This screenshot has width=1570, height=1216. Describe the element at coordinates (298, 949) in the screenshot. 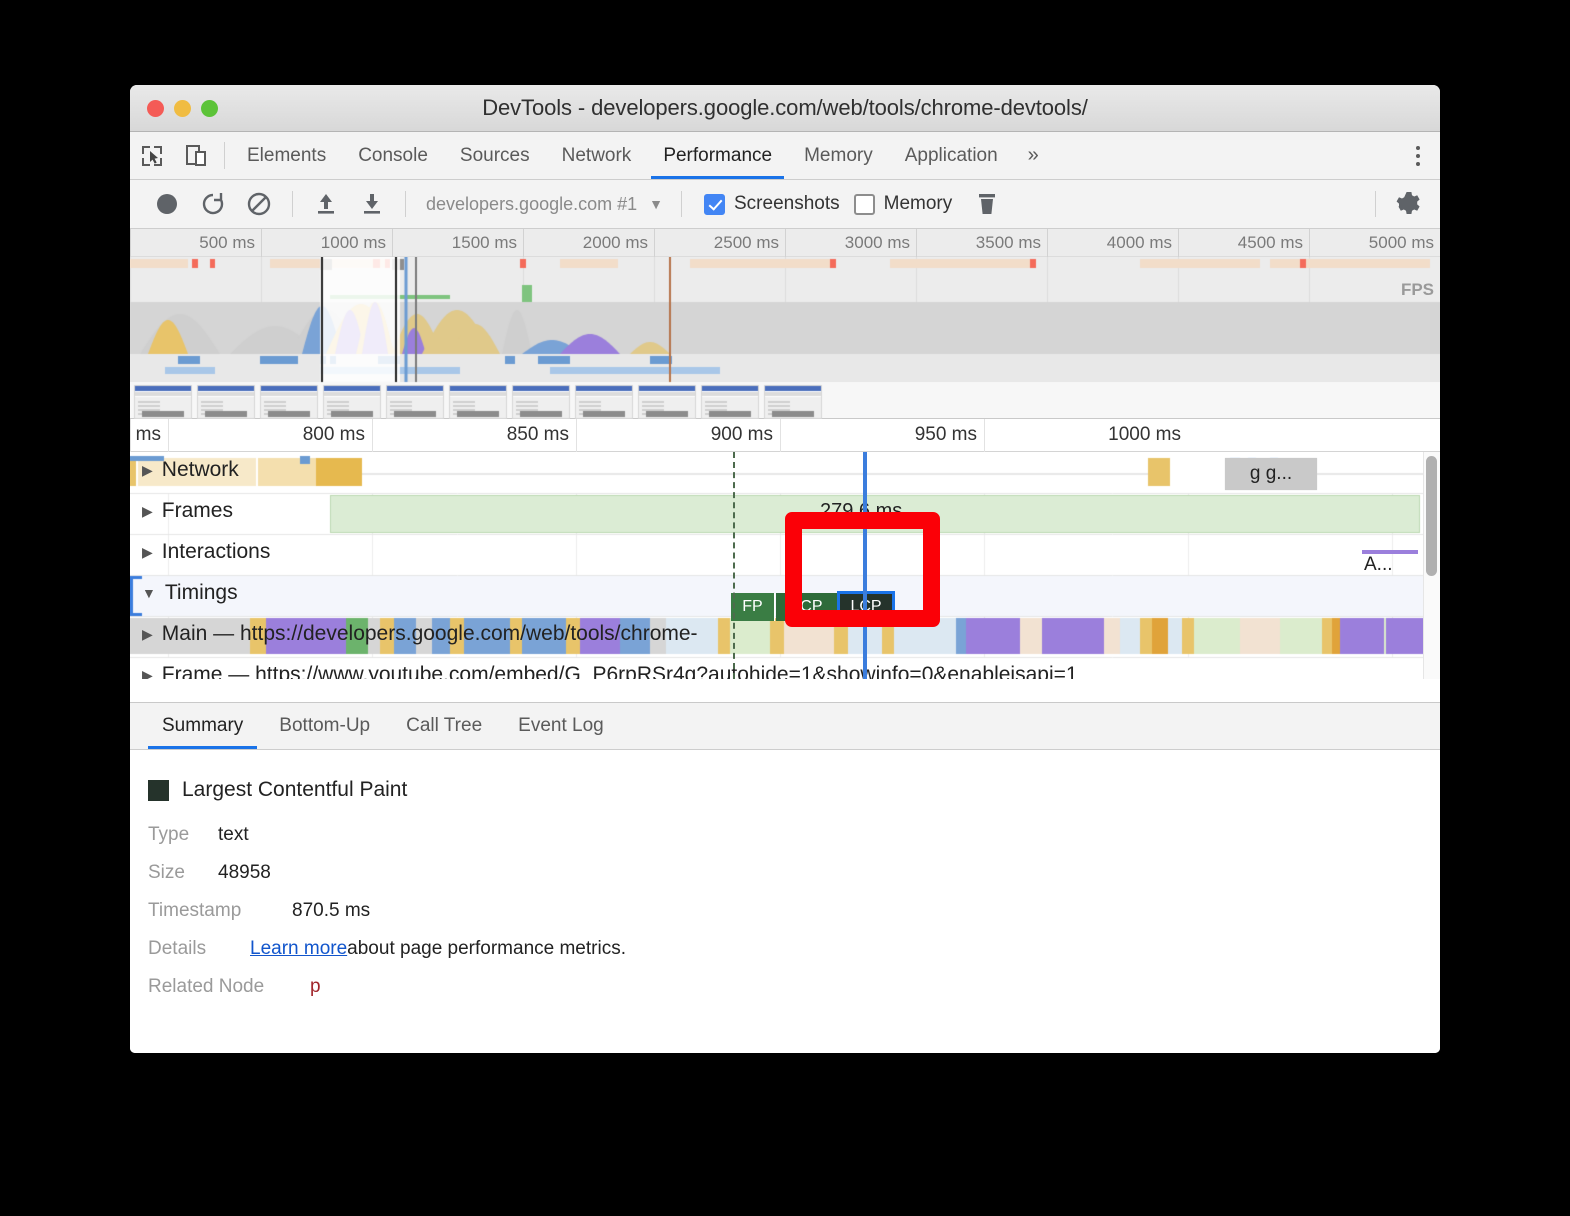

I see `learn-more-link: Learn more` at that location.